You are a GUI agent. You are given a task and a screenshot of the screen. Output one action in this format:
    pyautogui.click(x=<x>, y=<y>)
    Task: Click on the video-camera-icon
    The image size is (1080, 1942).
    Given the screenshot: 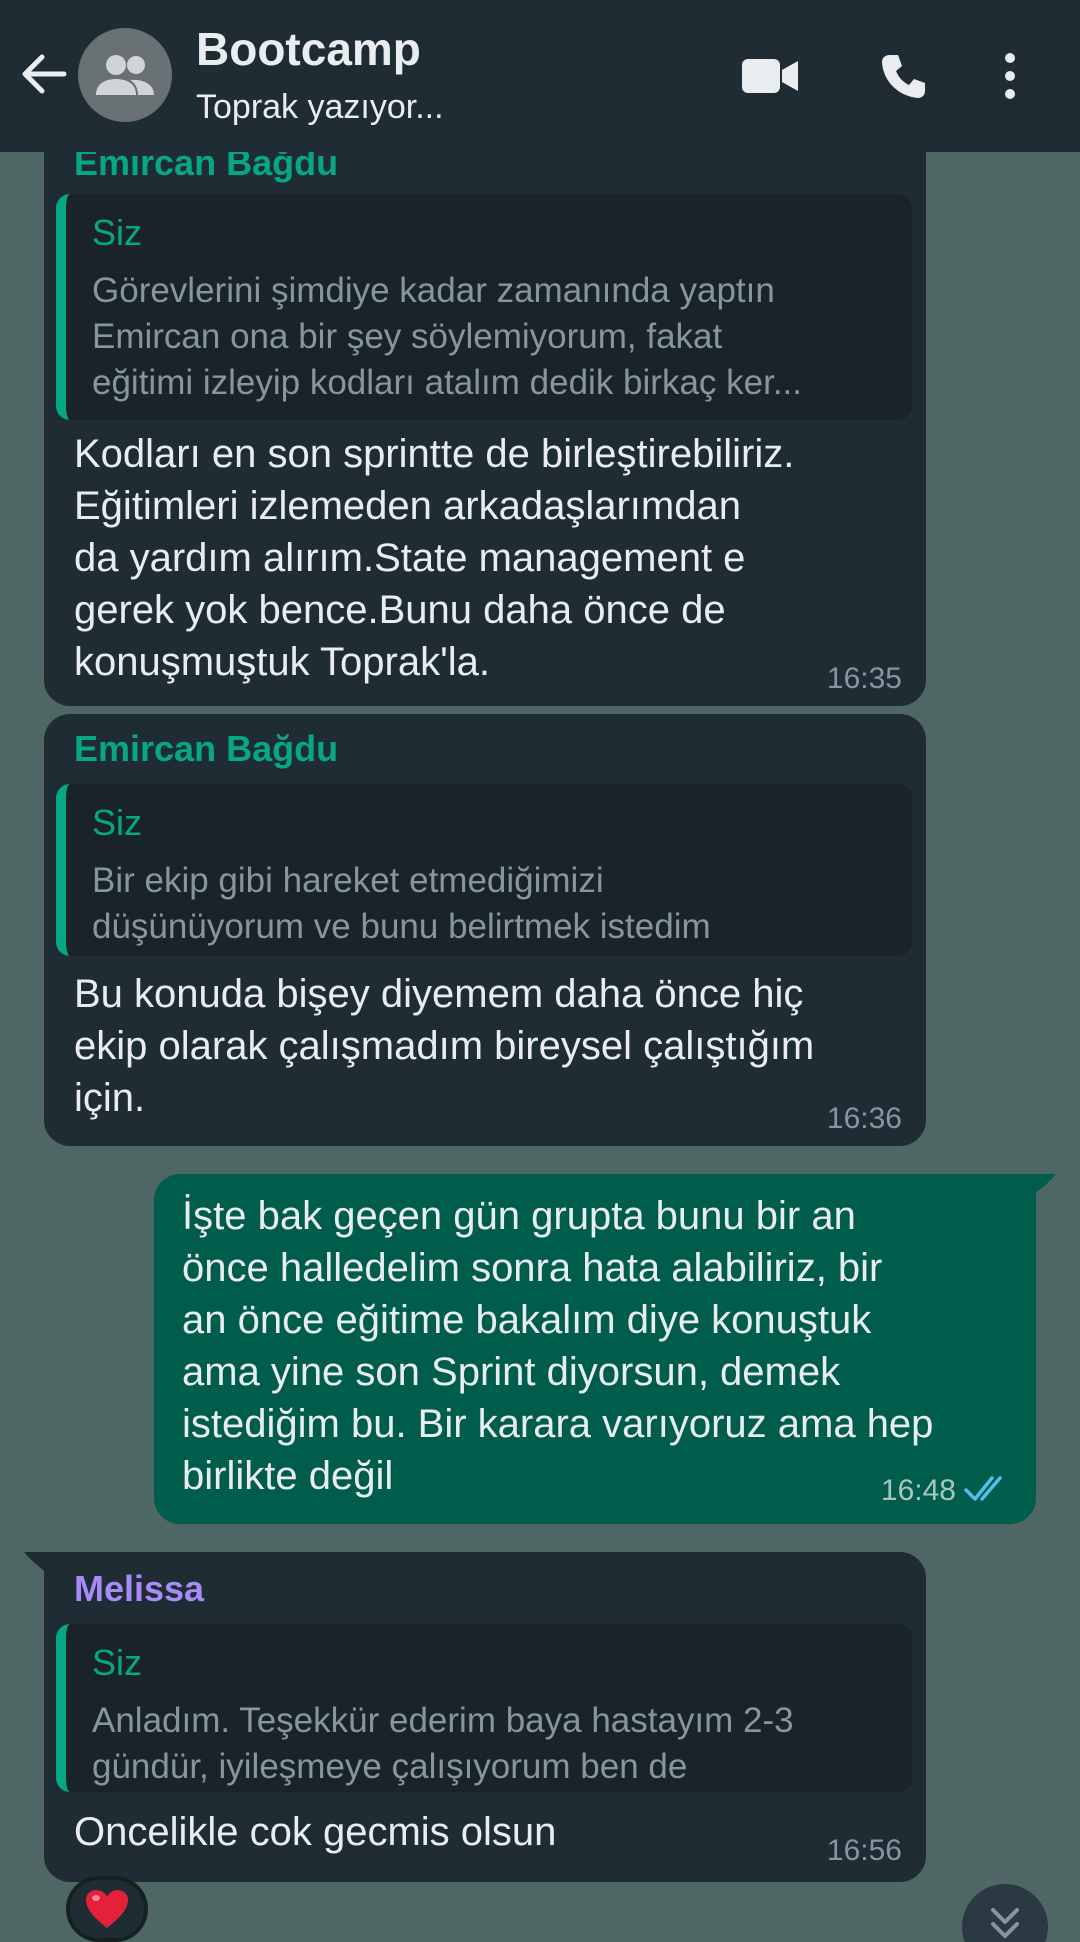 What is the action you would take?
    pyautogui.click(x=770, y=76)
    